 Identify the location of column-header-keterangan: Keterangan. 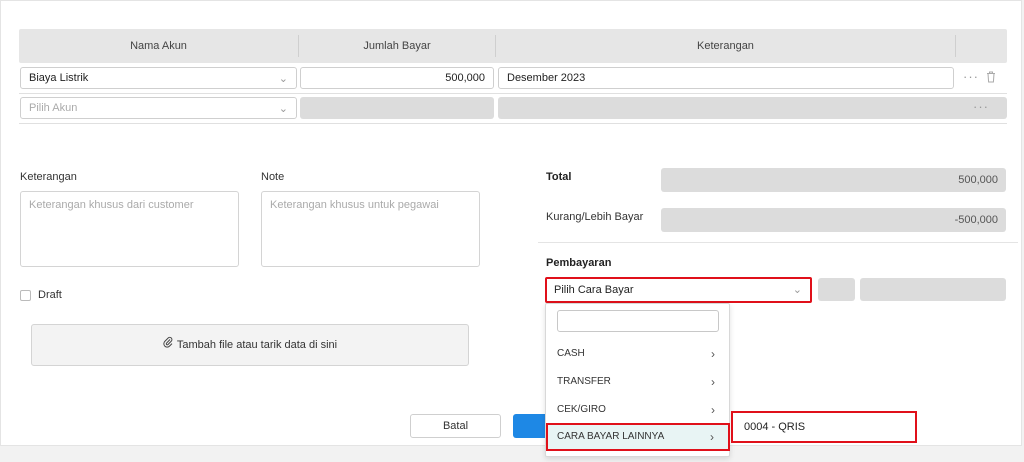
(725, 46).